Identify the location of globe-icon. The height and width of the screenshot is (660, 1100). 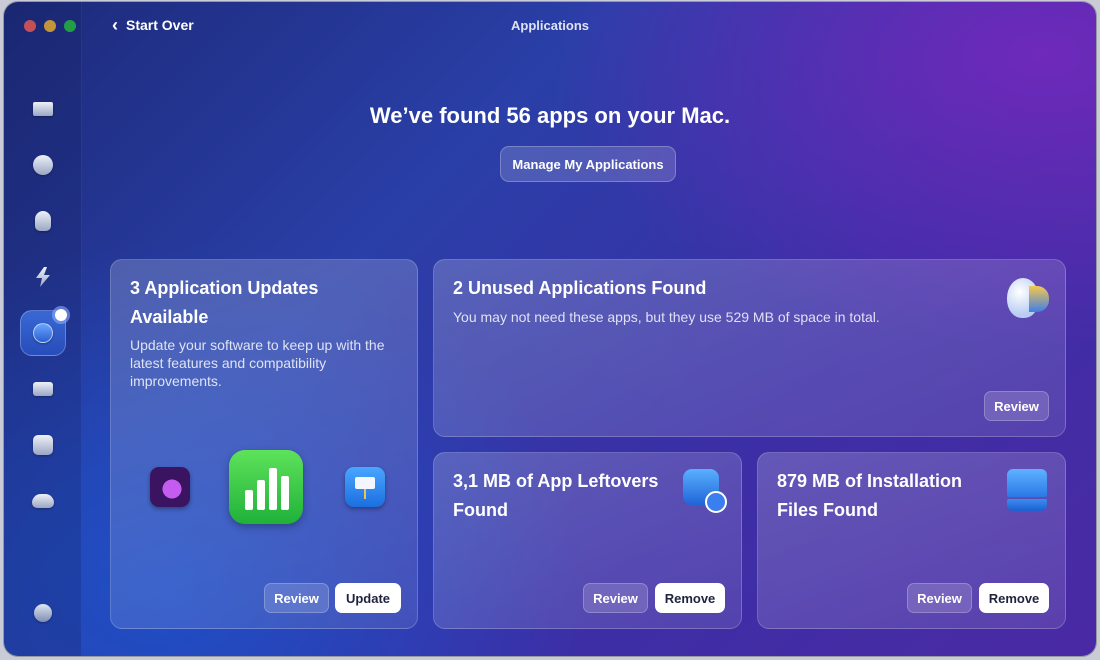
(43, 165).